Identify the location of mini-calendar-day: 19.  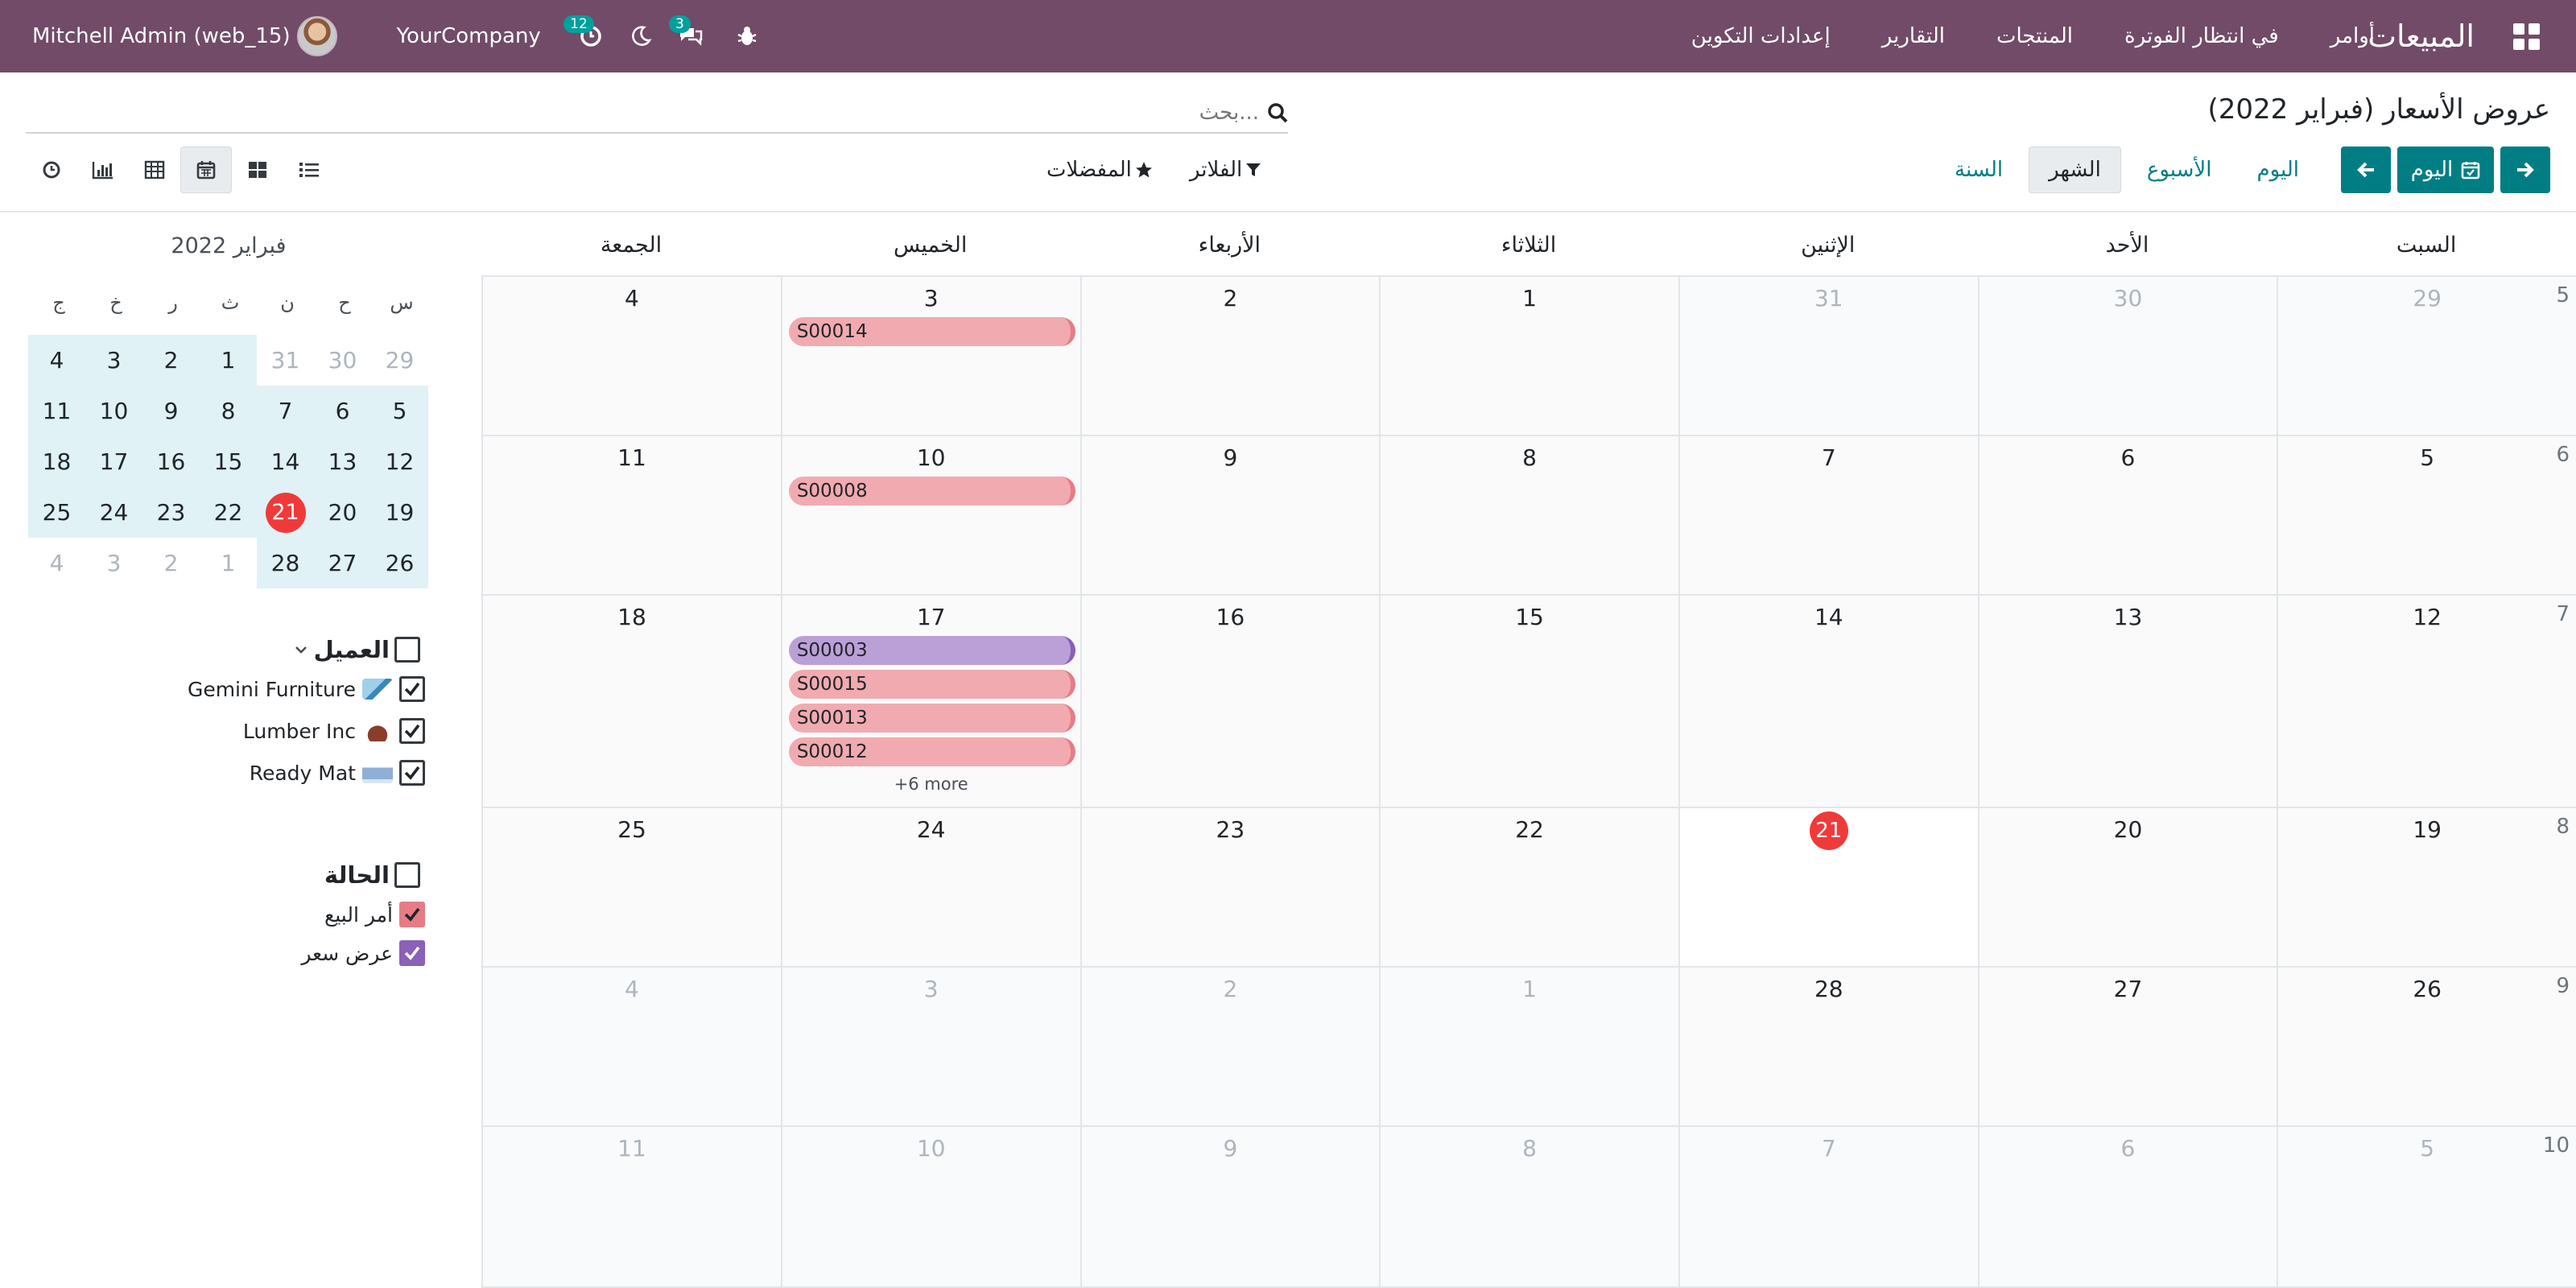
(399, 512).